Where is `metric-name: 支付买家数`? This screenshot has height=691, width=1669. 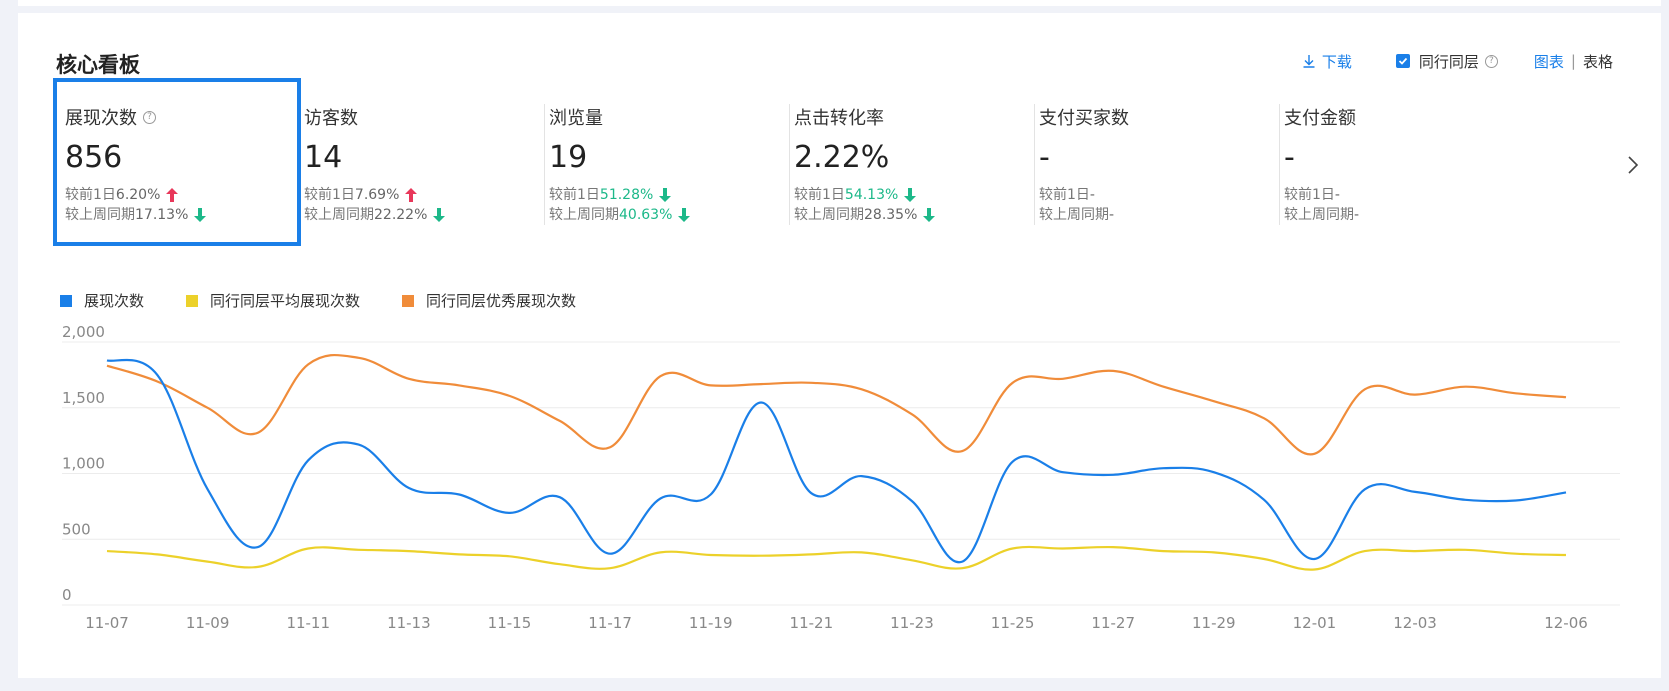
metric-name: 支付买家数 is located at coordinates (1084, 117).